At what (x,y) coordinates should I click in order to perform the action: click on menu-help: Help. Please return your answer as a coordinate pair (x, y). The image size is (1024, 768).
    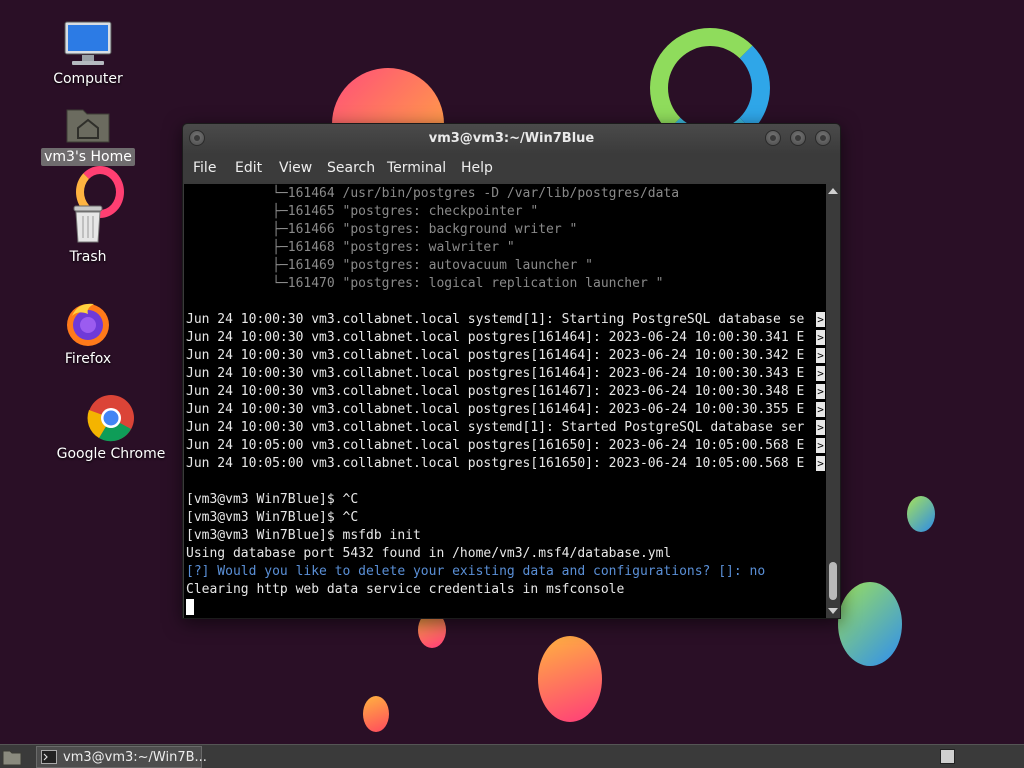
    Looking at the image, I should click on (477, 168).